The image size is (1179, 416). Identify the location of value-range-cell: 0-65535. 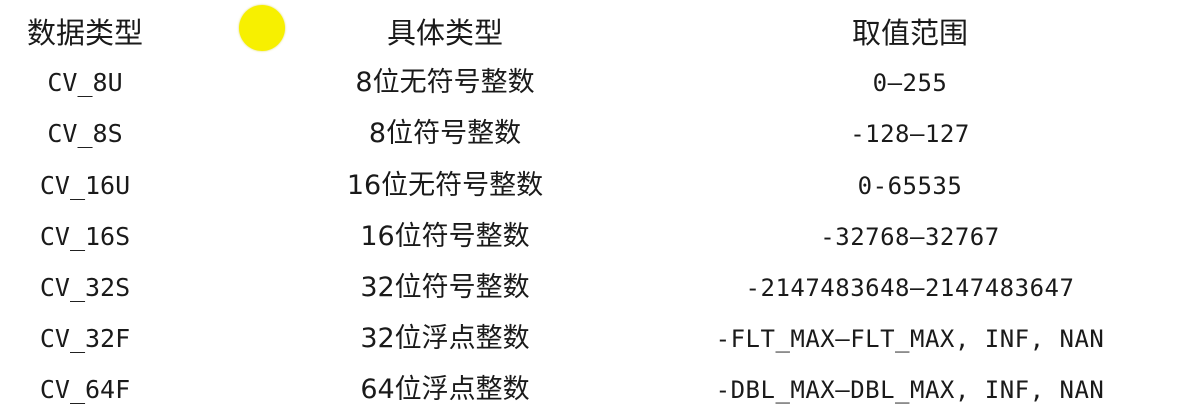
(910, 186).